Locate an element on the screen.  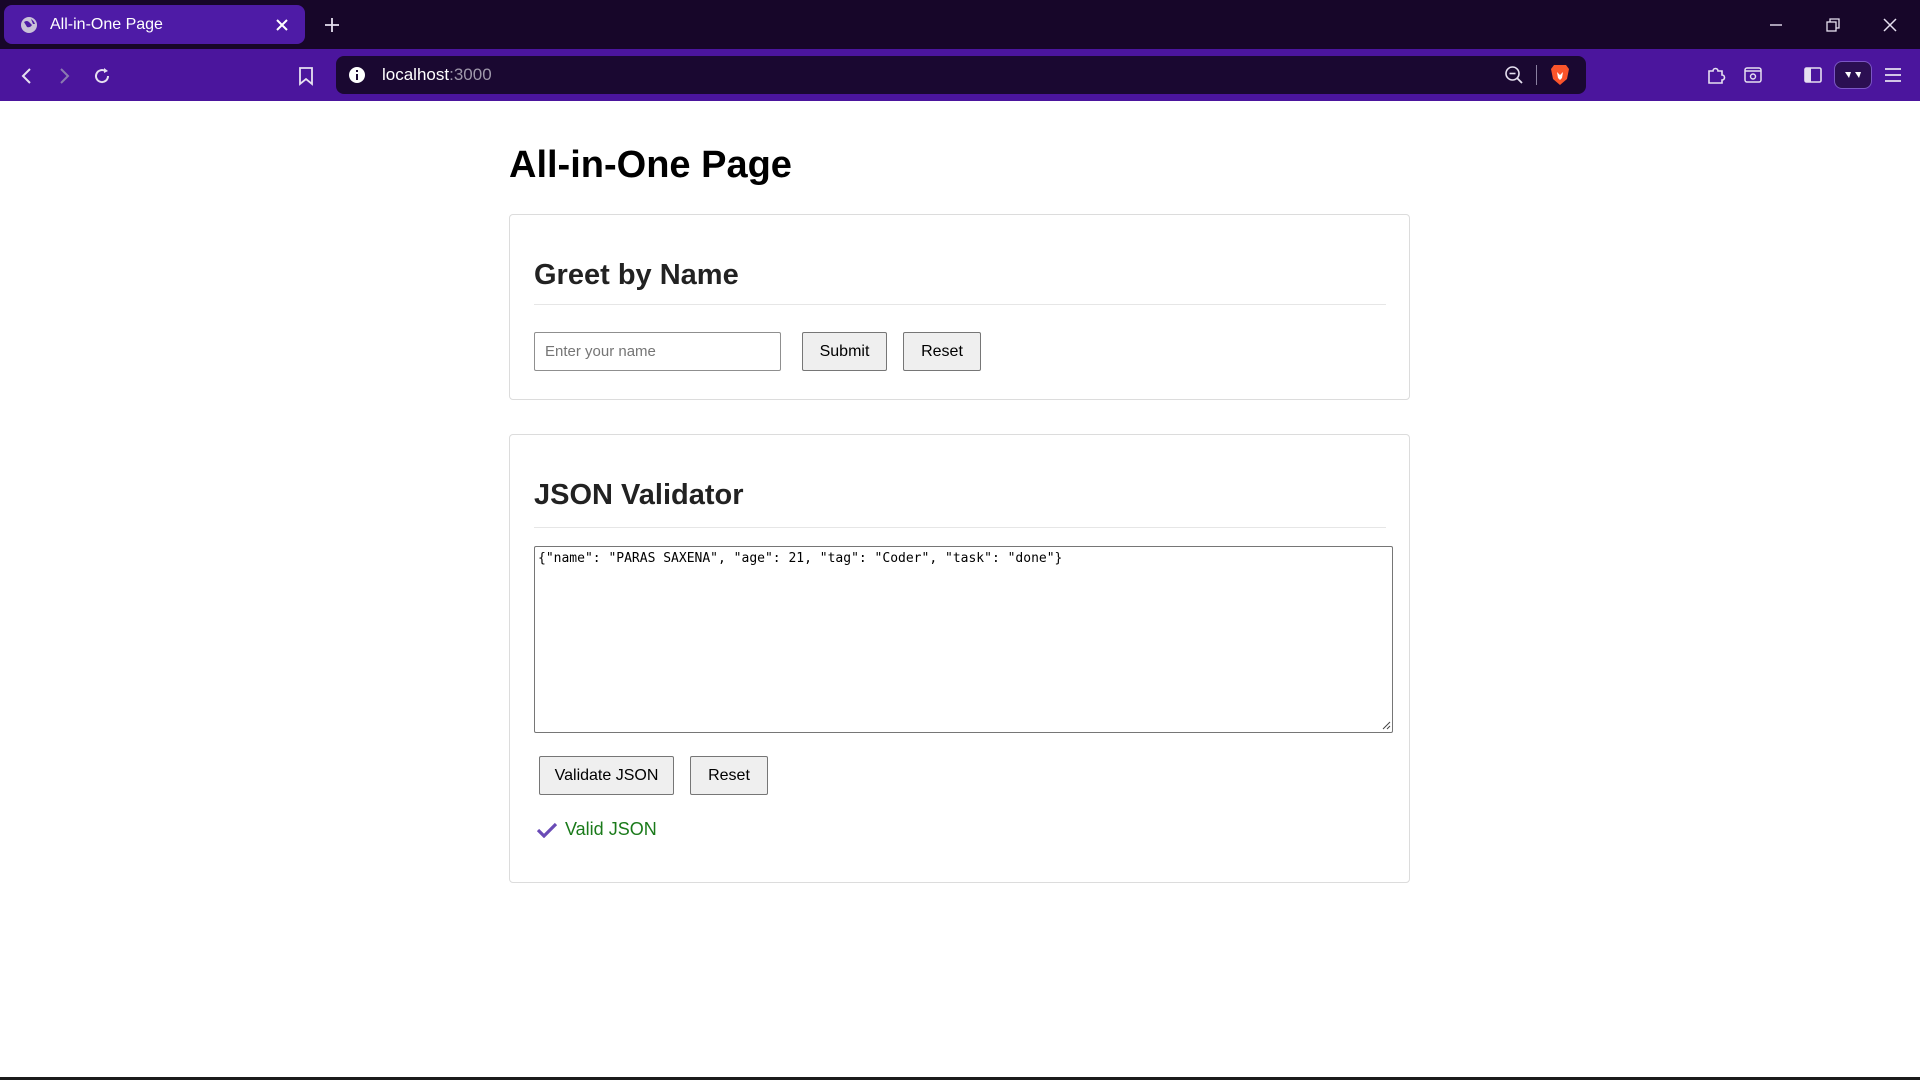
back-arrow-icon is located at coordinates (27, 76).